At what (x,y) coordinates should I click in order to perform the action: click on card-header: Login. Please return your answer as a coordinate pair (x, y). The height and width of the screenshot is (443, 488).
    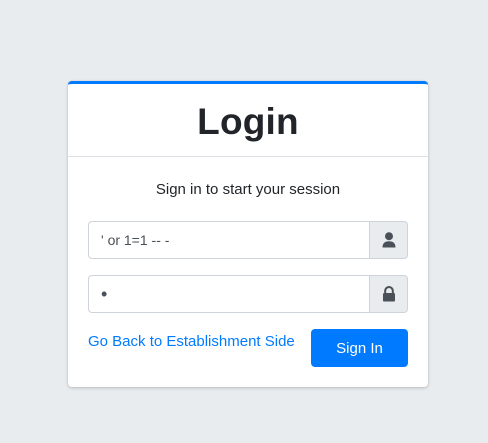
    Looking at the image, I should click on (248, 120).